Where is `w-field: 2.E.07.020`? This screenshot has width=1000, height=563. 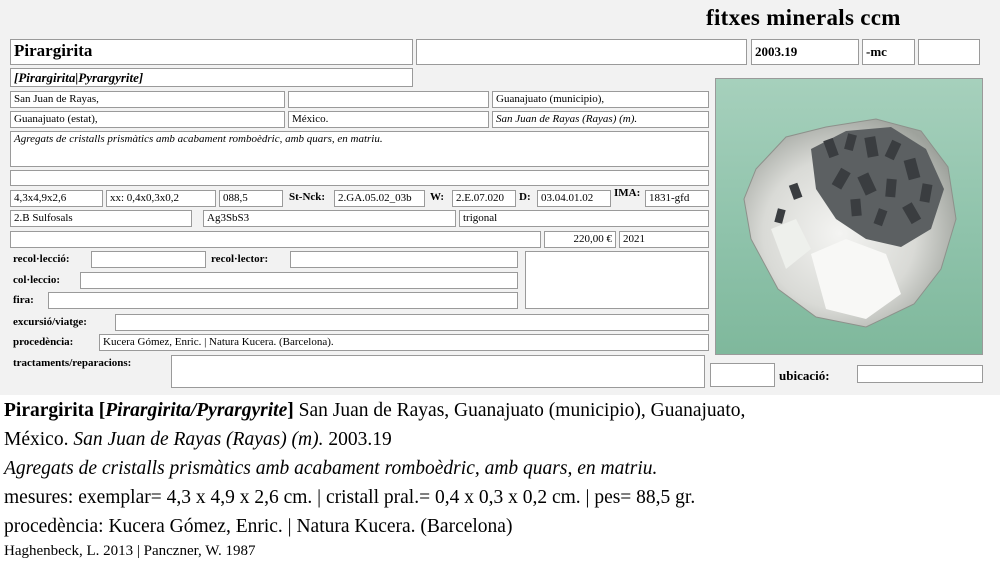
w-field: 2.E.07.020 is located at coordinates (484, 198).